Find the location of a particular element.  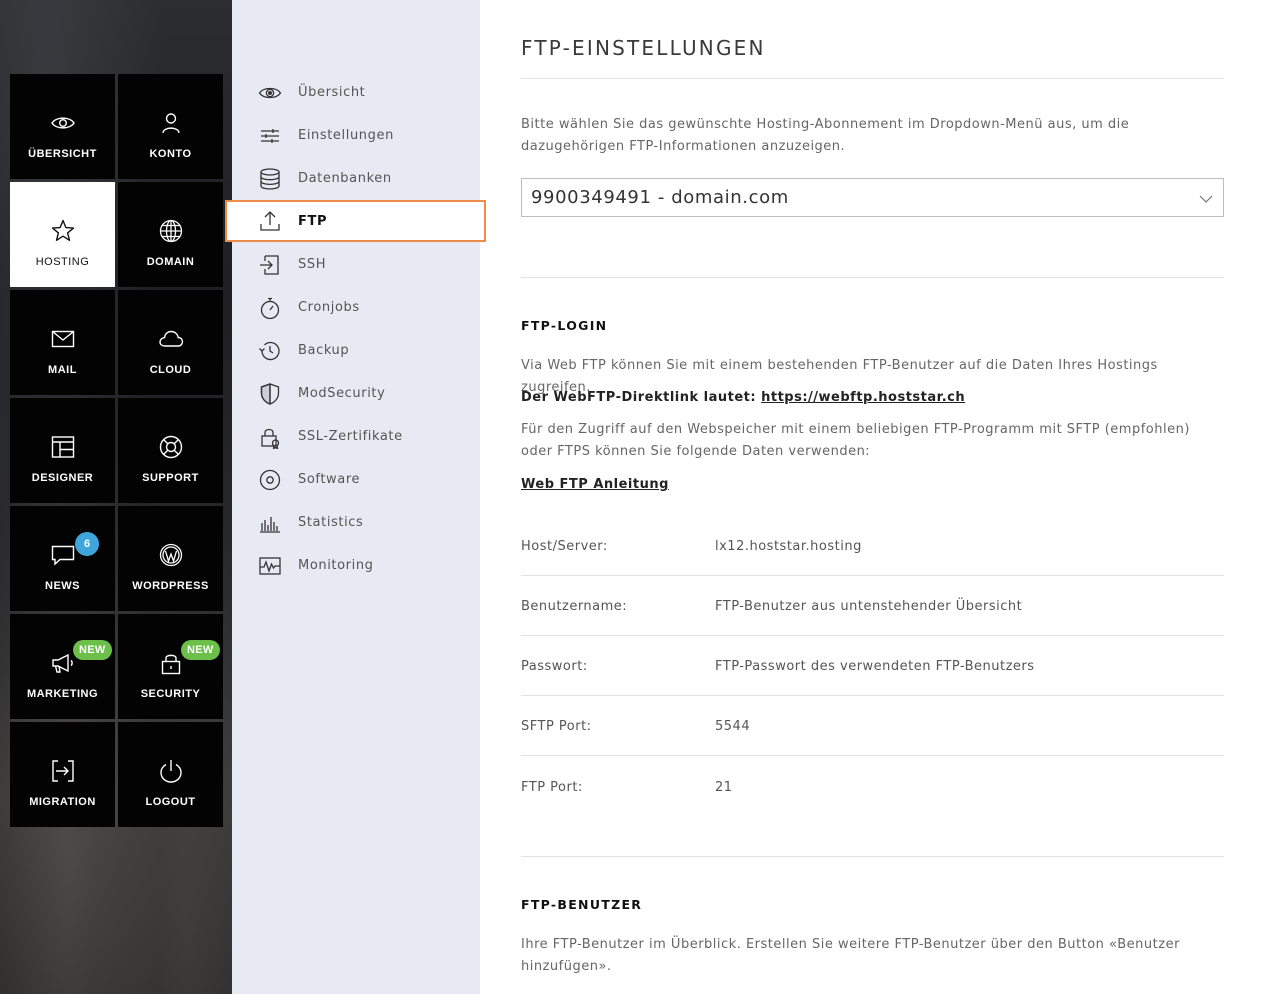

nav-tile-label: KONTO is located at coordinates (170, 154).